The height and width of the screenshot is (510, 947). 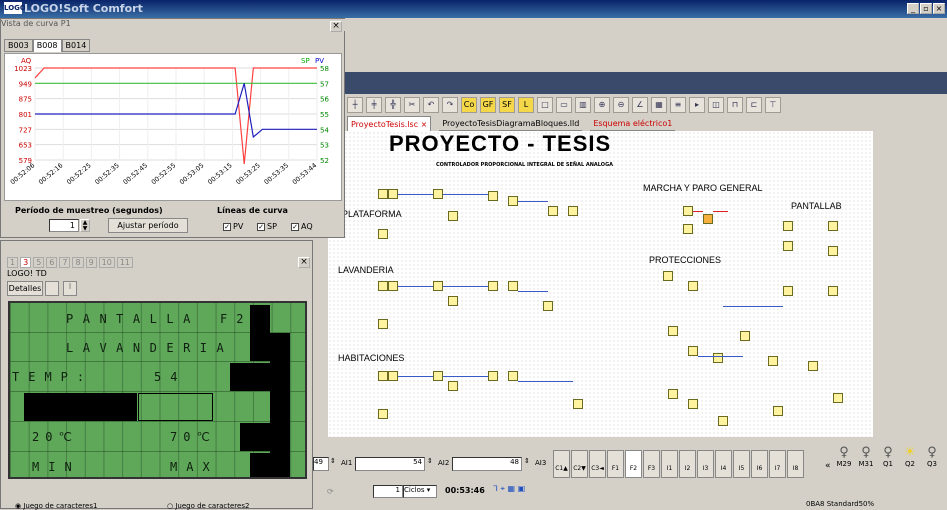 What do you see at coordinates (420, 491) in the screenshot?
I see `cycles-select: Ciclos ▾` at bounding box center [420, 491].